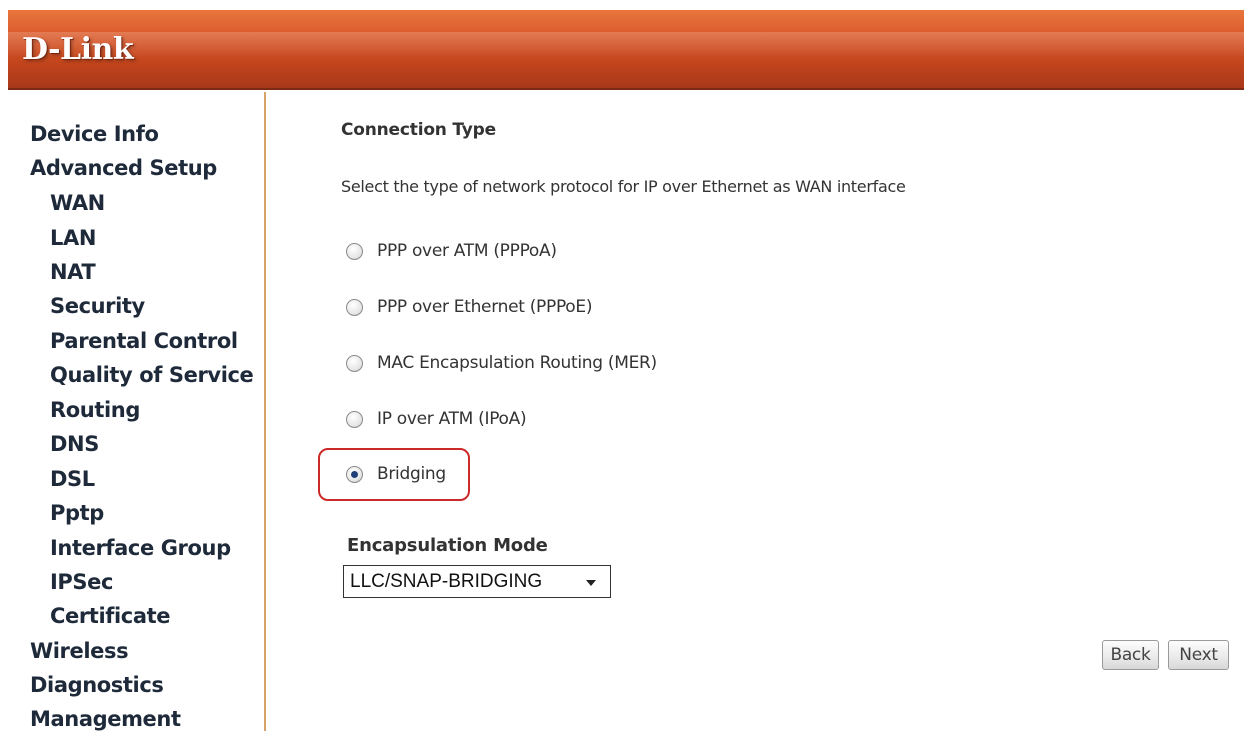 The image size is (1244, 731). What do you see at coordinates (94, 134) in the screenshot?
I see `sidebar-item-device-info: Device Info` at bounding box center [94, 134].